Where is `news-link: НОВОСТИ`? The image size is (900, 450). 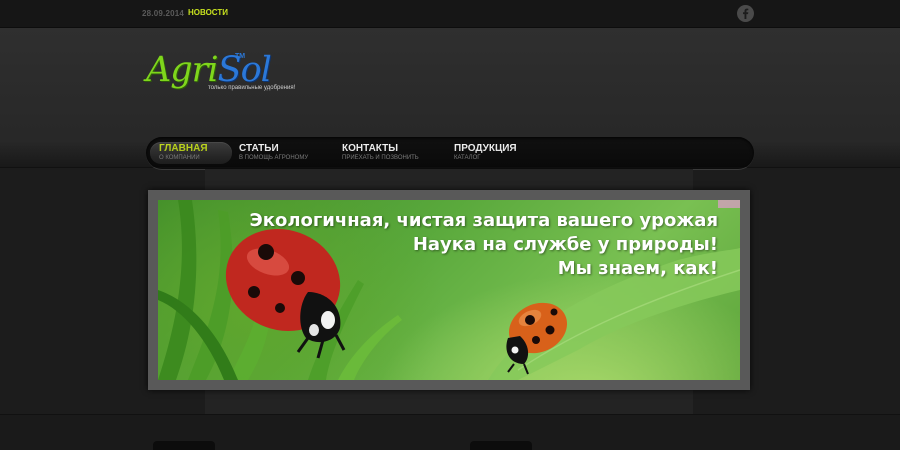 news-link: НОВОСТИ is located at coordinates (208, 12).